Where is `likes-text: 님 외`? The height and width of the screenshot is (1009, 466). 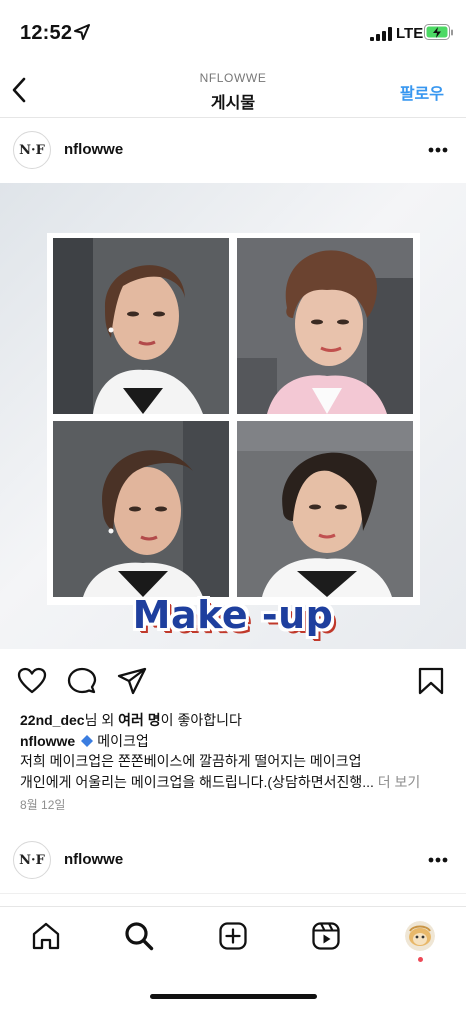
likes-text: 님 외 is located at coordinates (101, 720).